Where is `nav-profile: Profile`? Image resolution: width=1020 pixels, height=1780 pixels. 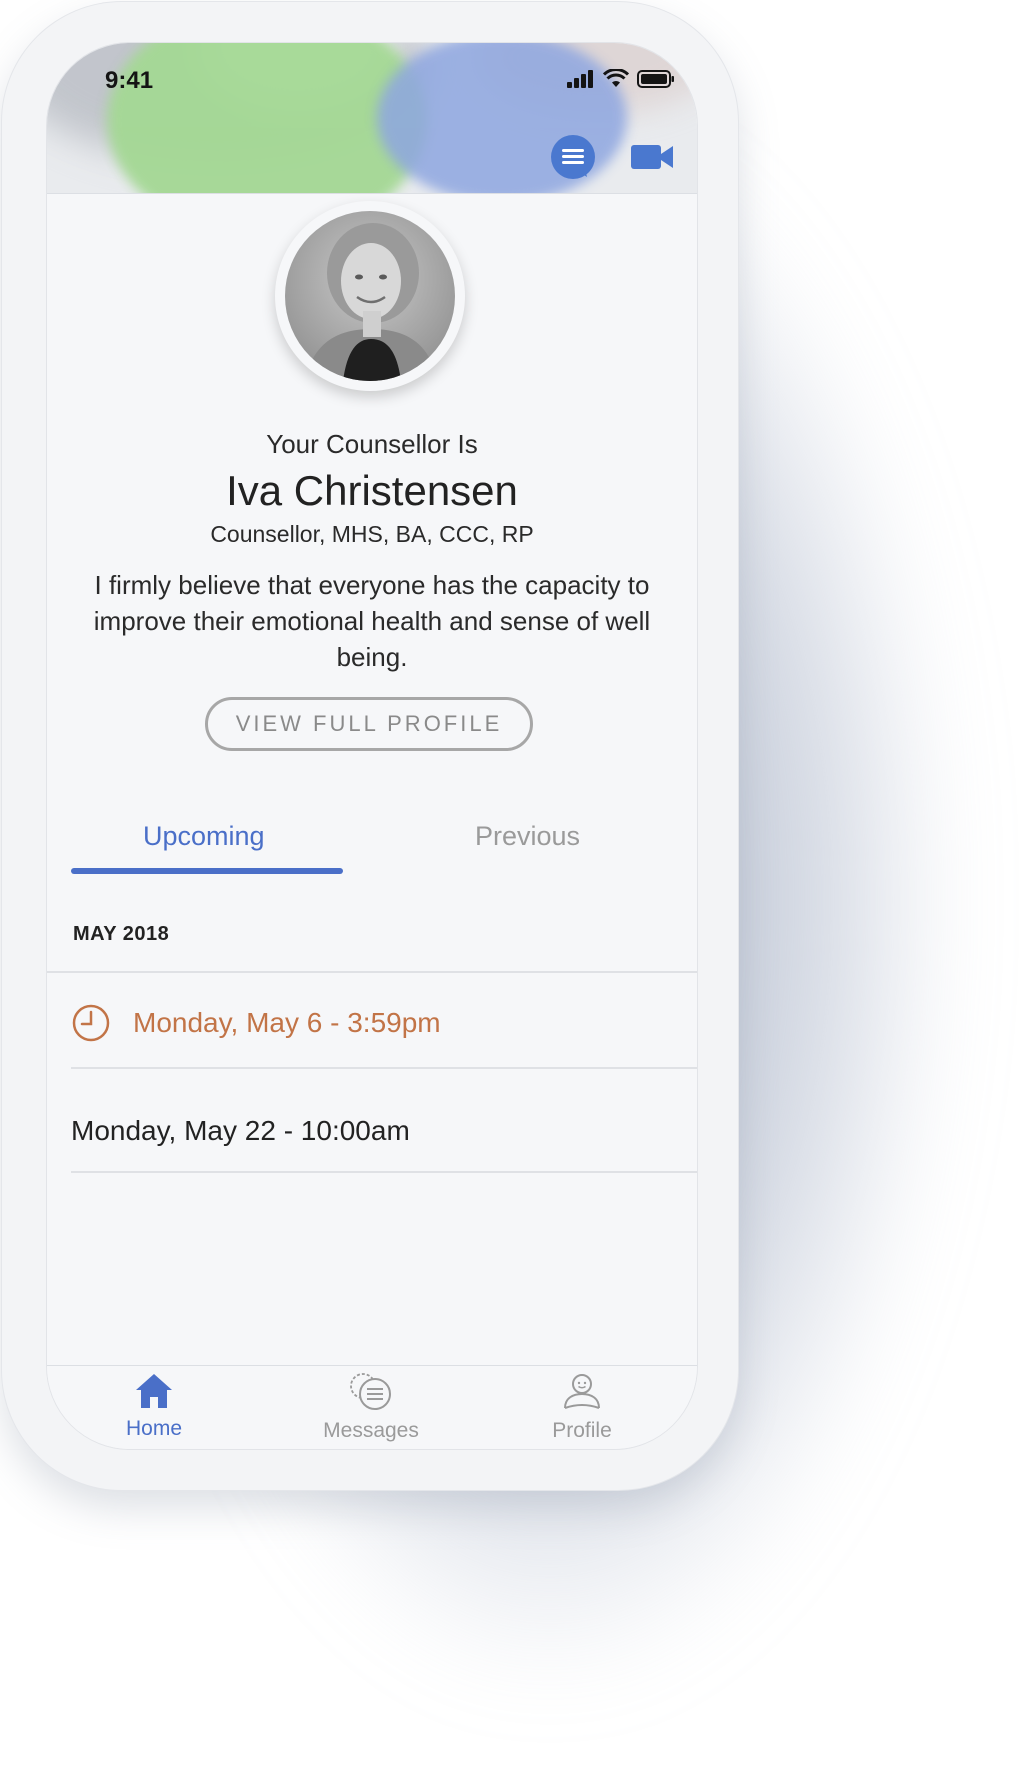 nav-profile: Profile is located at coordinates (582, 1407).